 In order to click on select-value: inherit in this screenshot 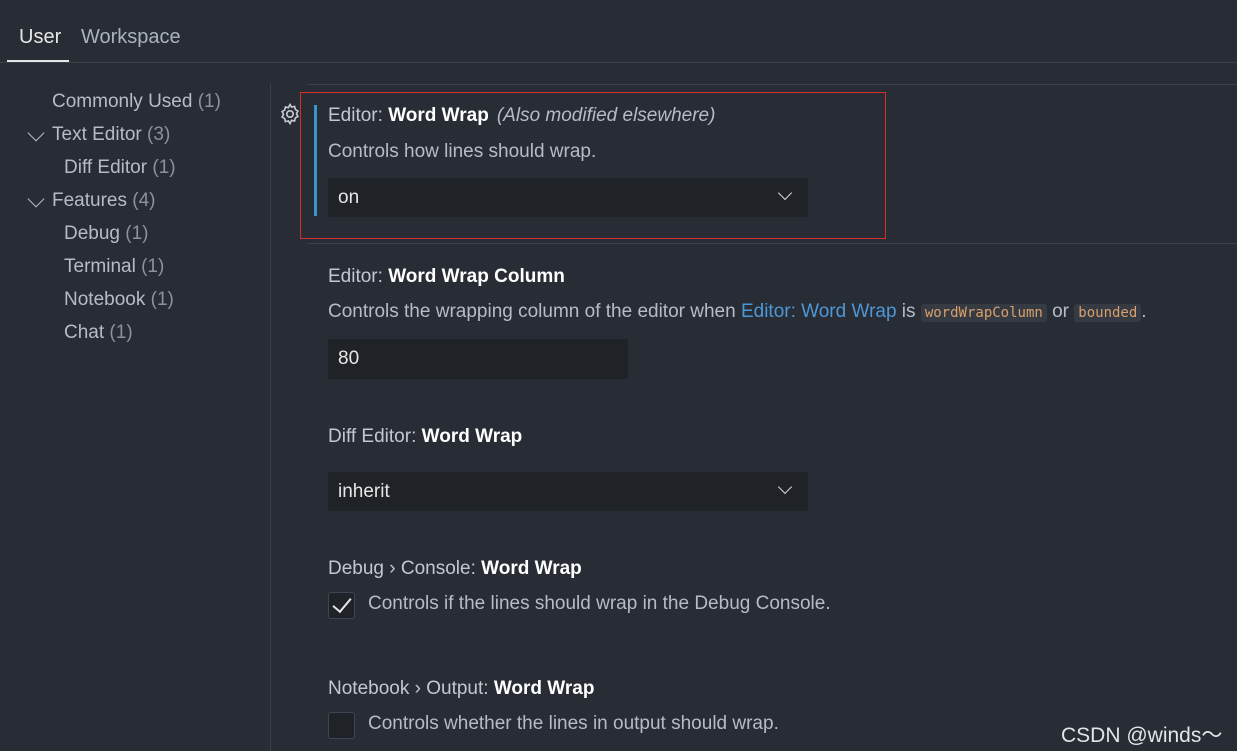, I will do `click(364, 491)`.